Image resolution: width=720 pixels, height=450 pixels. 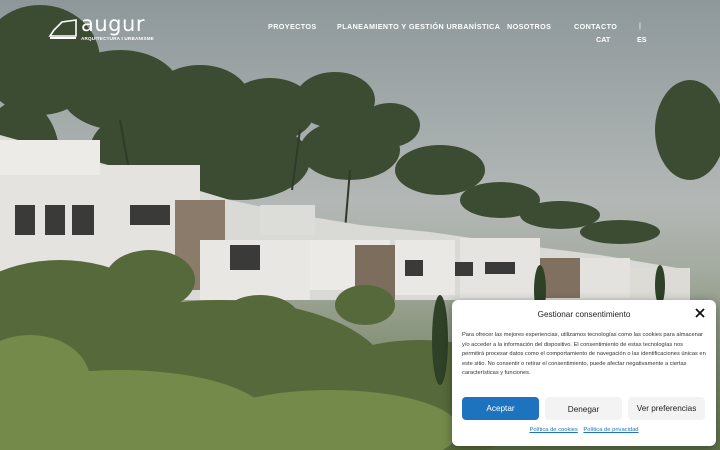 I want to click on privacy-policy-link: Política de privacidad, so click(x=610, y=430).